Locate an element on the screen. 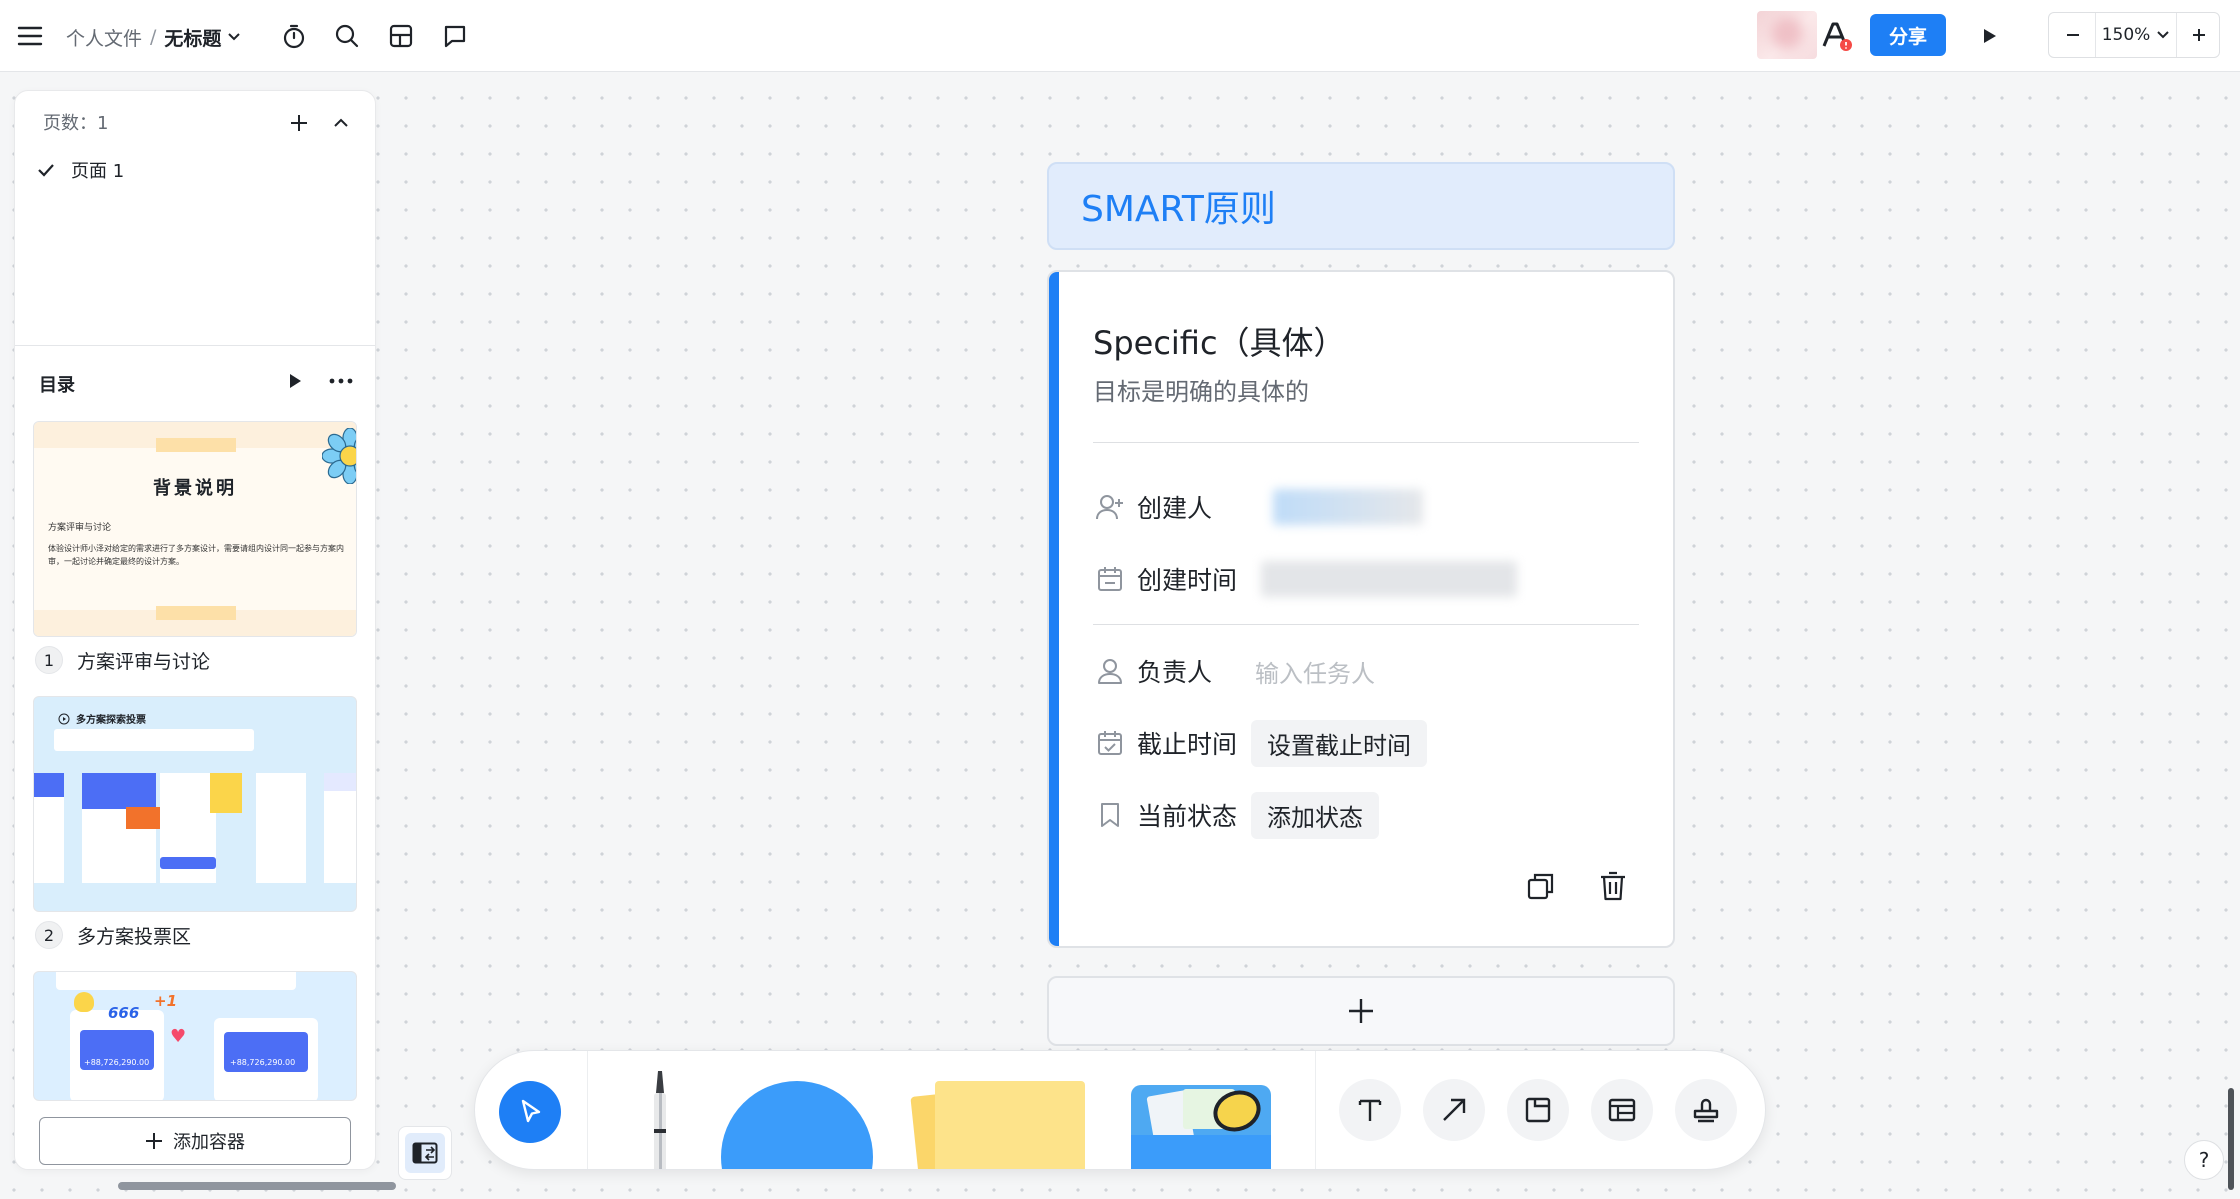 The height and width of the screenshot is (1199, 2240). thumb-number: 666 is located at coordinates (124, 1013).